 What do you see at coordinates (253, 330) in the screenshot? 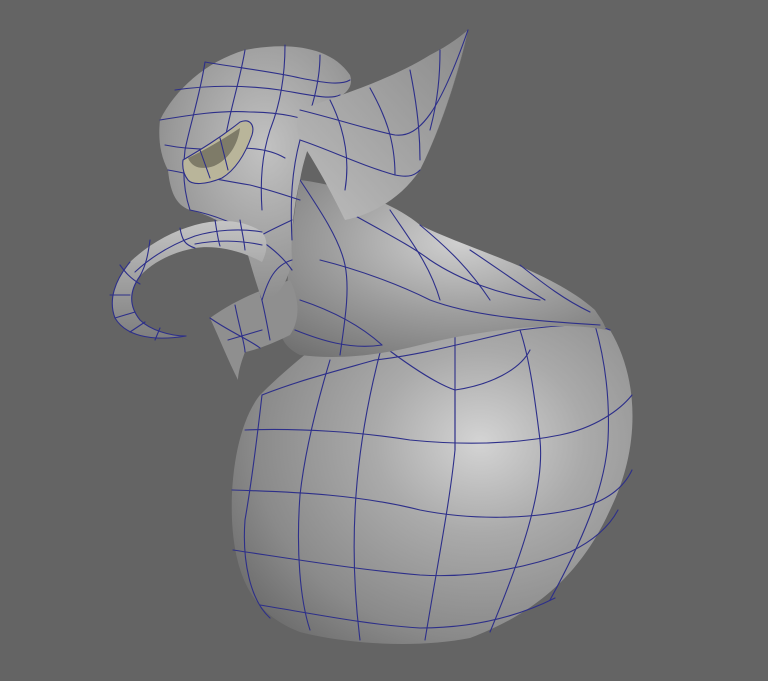
I see `collar-mesh` at bounding box center [253, 330].